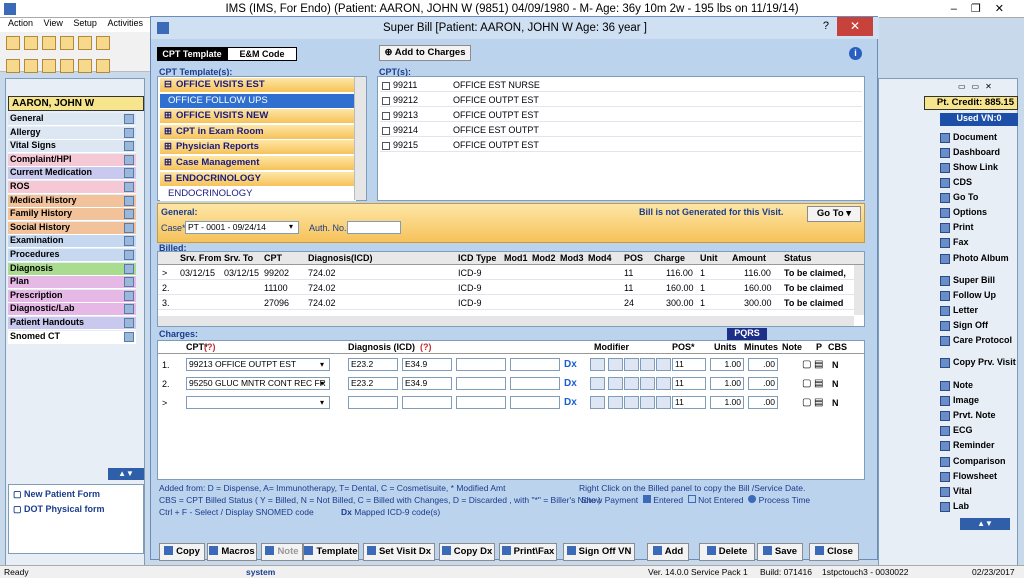 This screenshot has height=578, width=1024. I want to click on charge-cpt-input, so click(258, 402).